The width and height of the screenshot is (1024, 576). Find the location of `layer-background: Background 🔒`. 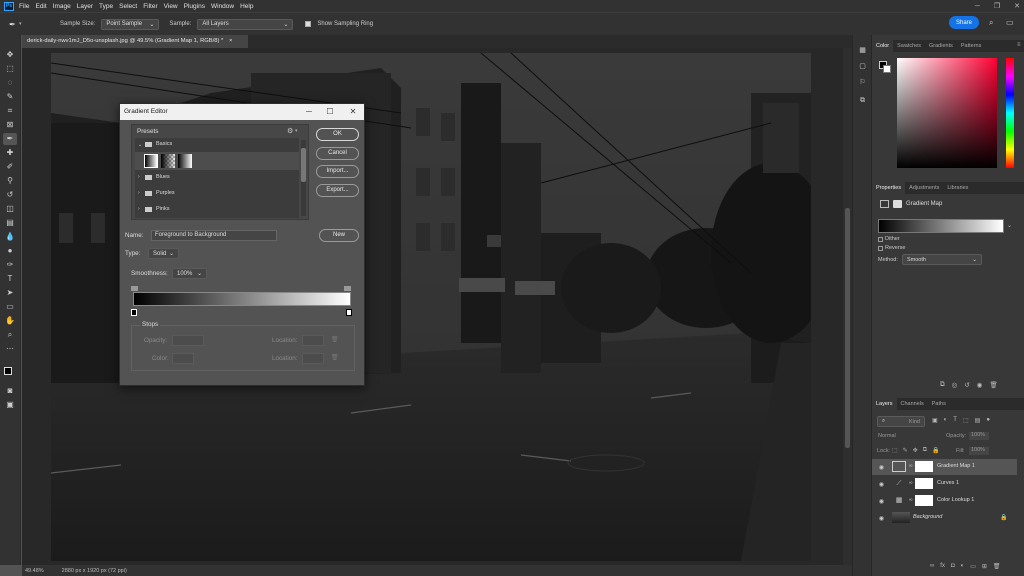

layer-background: Background 🔒 is located at coordinates (955, 517).